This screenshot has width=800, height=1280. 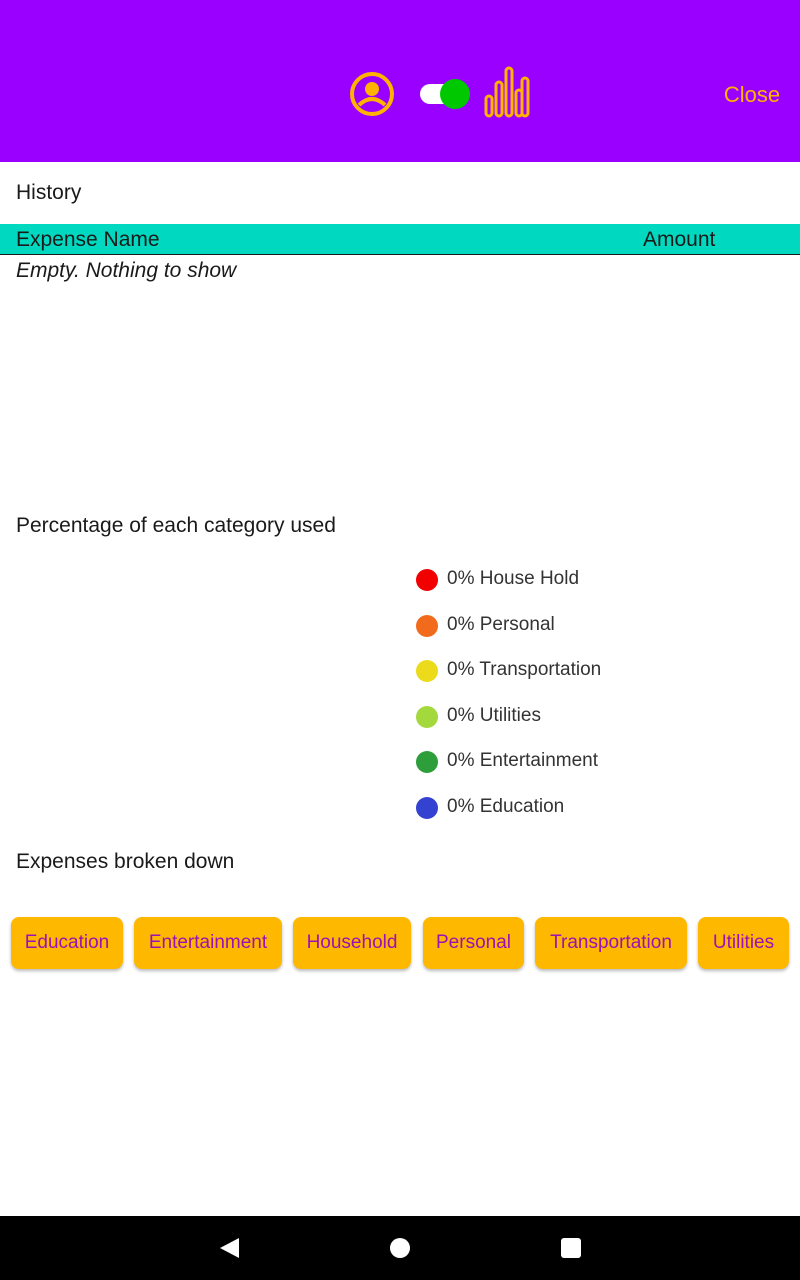 What do you see at coordinates (400, 239) in the screenshot?
I see `history-table-header: Expense Name Amount` at bounding box center [400, 239].